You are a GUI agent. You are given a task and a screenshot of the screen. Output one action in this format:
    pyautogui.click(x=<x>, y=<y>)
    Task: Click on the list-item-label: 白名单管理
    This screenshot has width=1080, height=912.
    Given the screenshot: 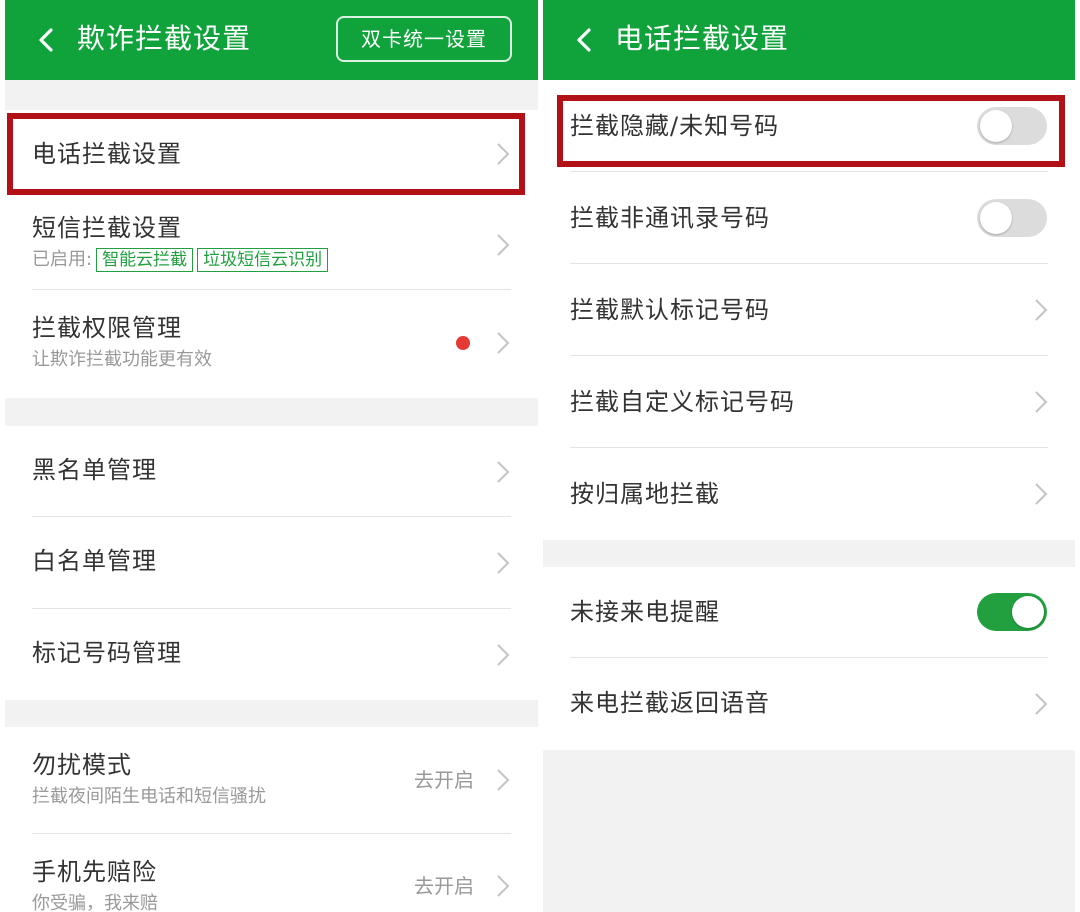 What is the action you would take?
    pyautogui.click(x=94, y=561)
    